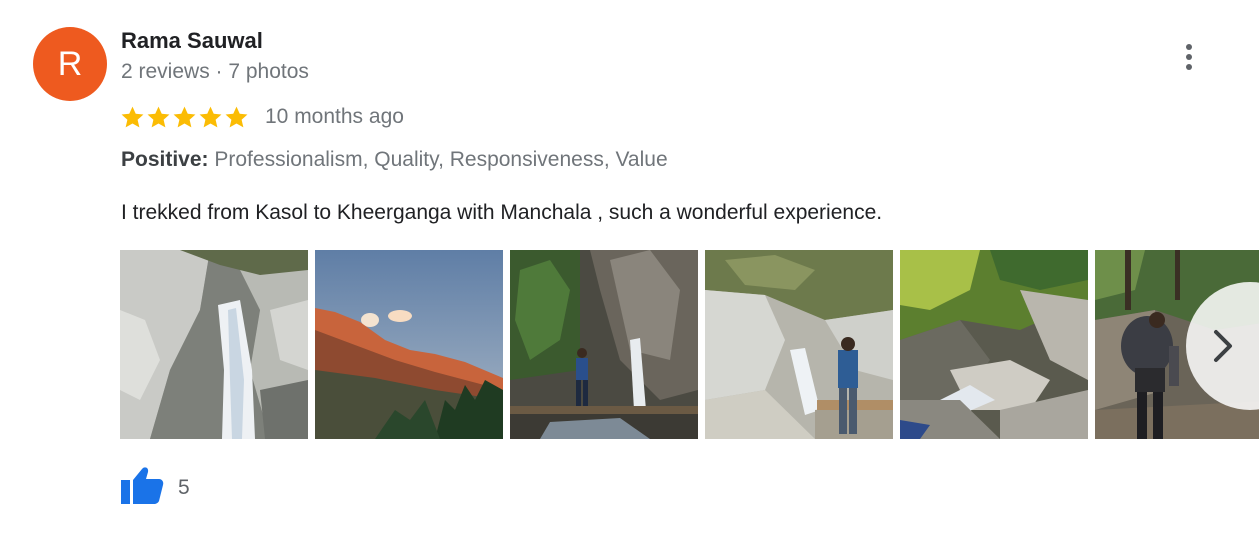 Image resolution: width=1259 pixels, height=548 pixels. I want to click on chevron-right-icon, so click(1222, 346).